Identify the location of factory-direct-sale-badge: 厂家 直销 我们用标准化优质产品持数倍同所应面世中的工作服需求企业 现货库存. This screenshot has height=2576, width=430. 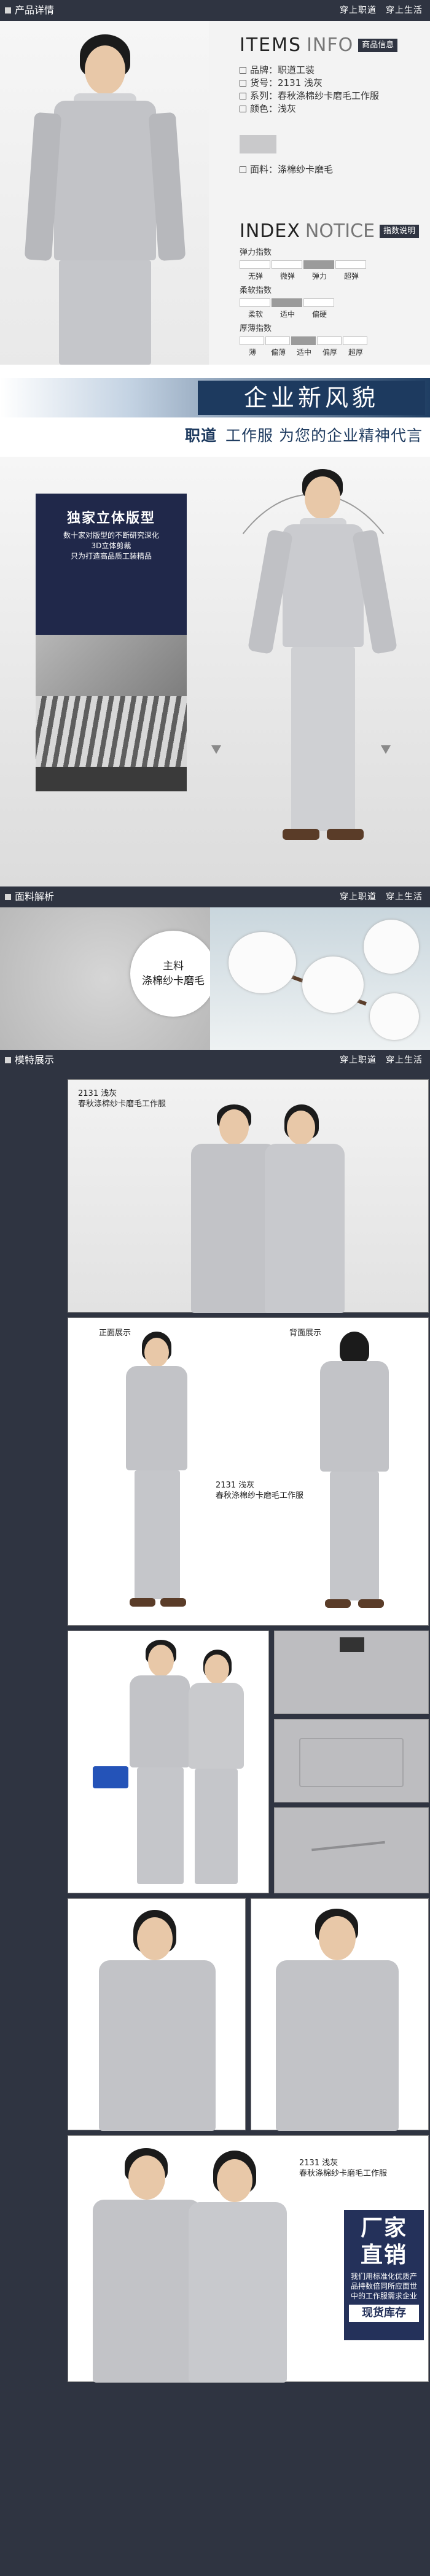
(384, 2275).